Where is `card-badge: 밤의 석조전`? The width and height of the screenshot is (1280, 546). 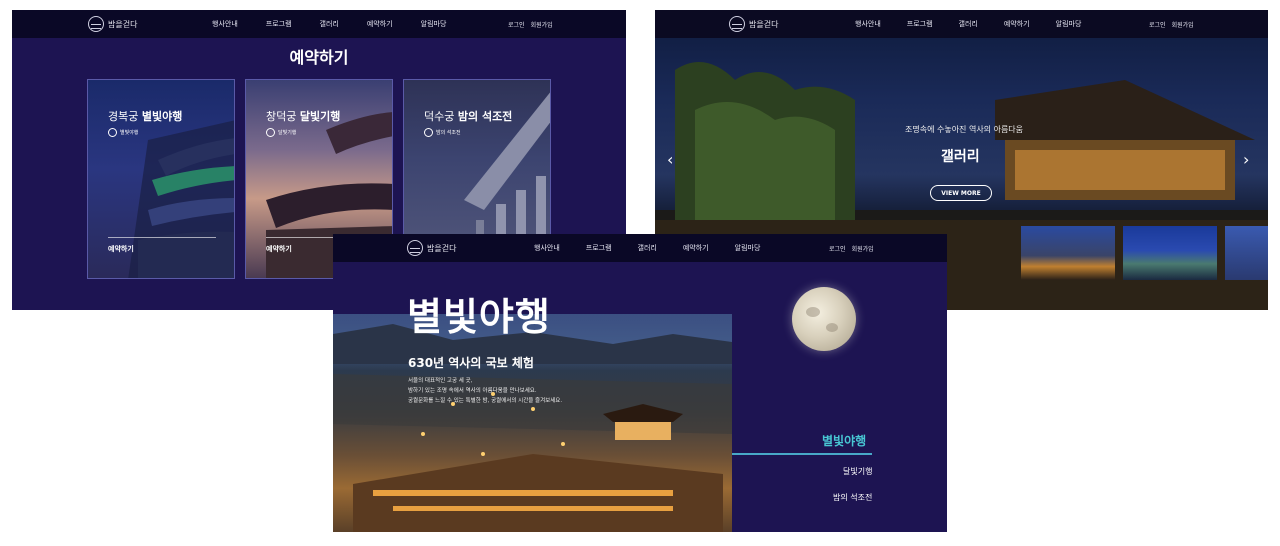
card-badge: 밤의 석조전 is located at coordinates (442, 132).